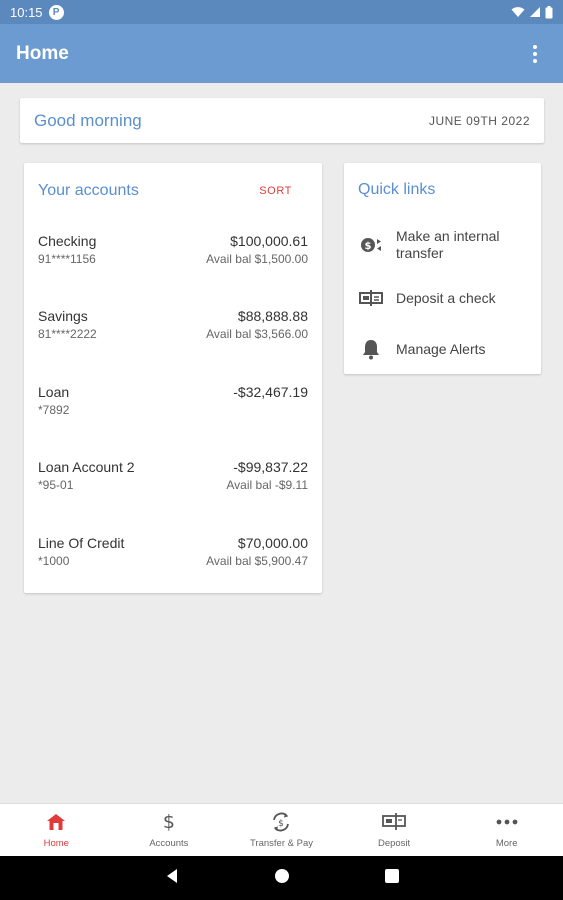  What do you see at coordinates (394, 843) in the screenshot?
I see `nav-label: Deposit` at bounding box center [394, 843].